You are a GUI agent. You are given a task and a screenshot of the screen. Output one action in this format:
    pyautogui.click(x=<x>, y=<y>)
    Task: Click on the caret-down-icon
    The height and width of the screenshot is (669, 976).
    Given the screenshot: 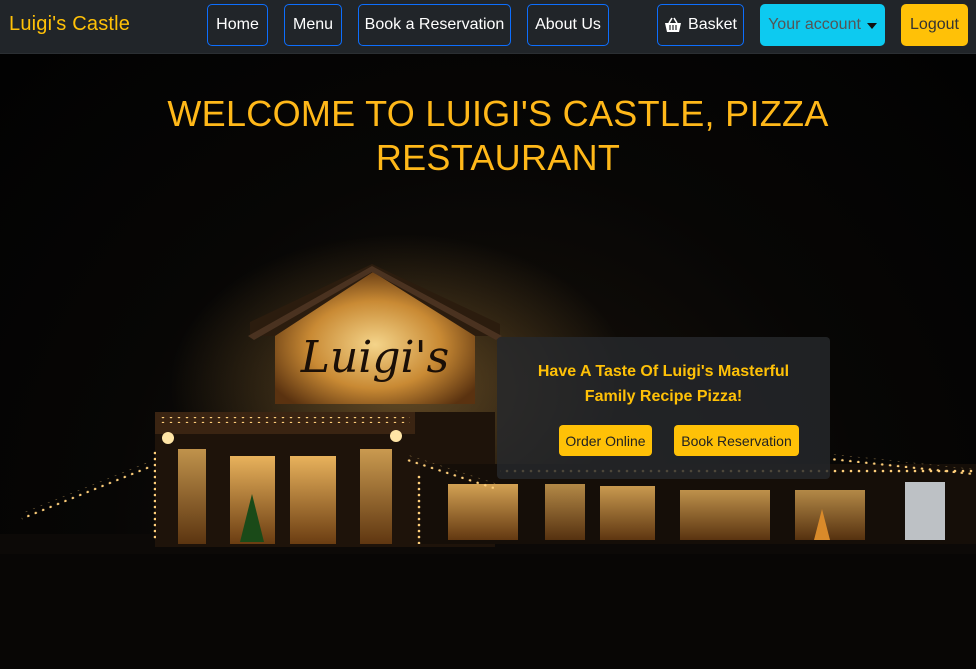 What is the action you would take?
    pyautogui.click(x=871, y=25)
    